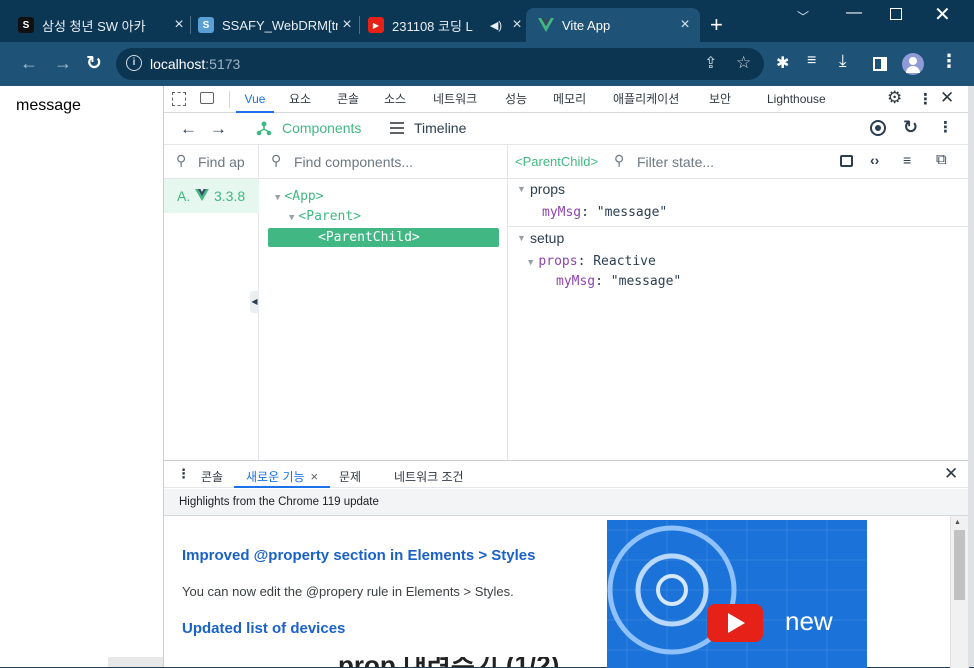 This screenshot has width=974, height=668. Describe the element at coordinates (179, 99) in the screenshot. I see `inspect-element-icon` at that location.